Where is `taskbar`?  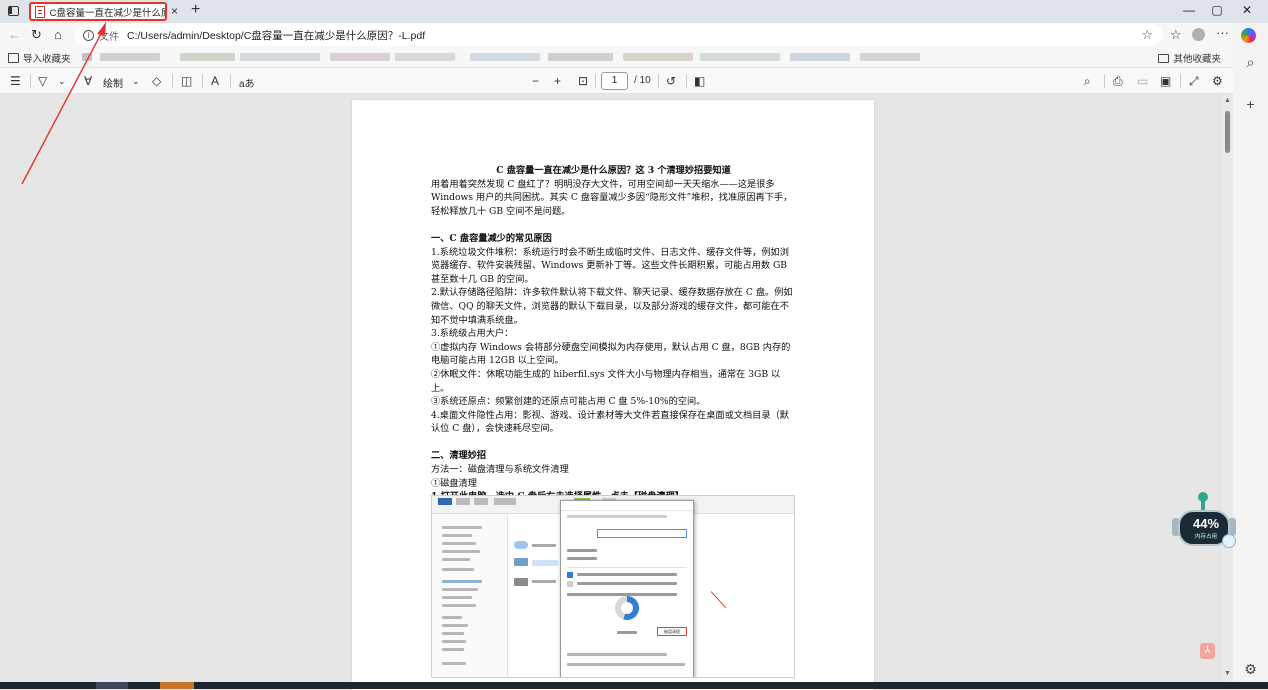
taskbar is located at coordinates (634, 685).